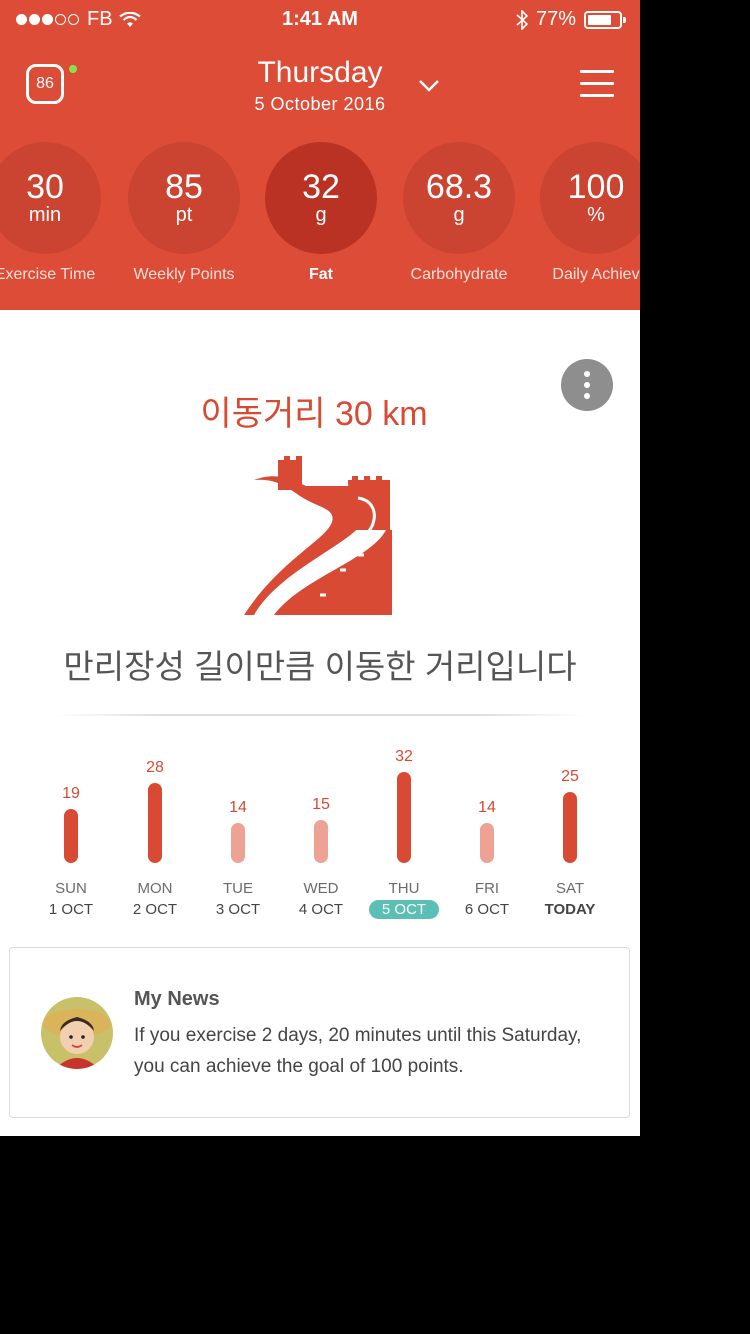 This screenshot has width=750, height=1334. Describe the element at coordinates (459, 187) in the screenshot. I see `stat-value: 68.3` at that location.